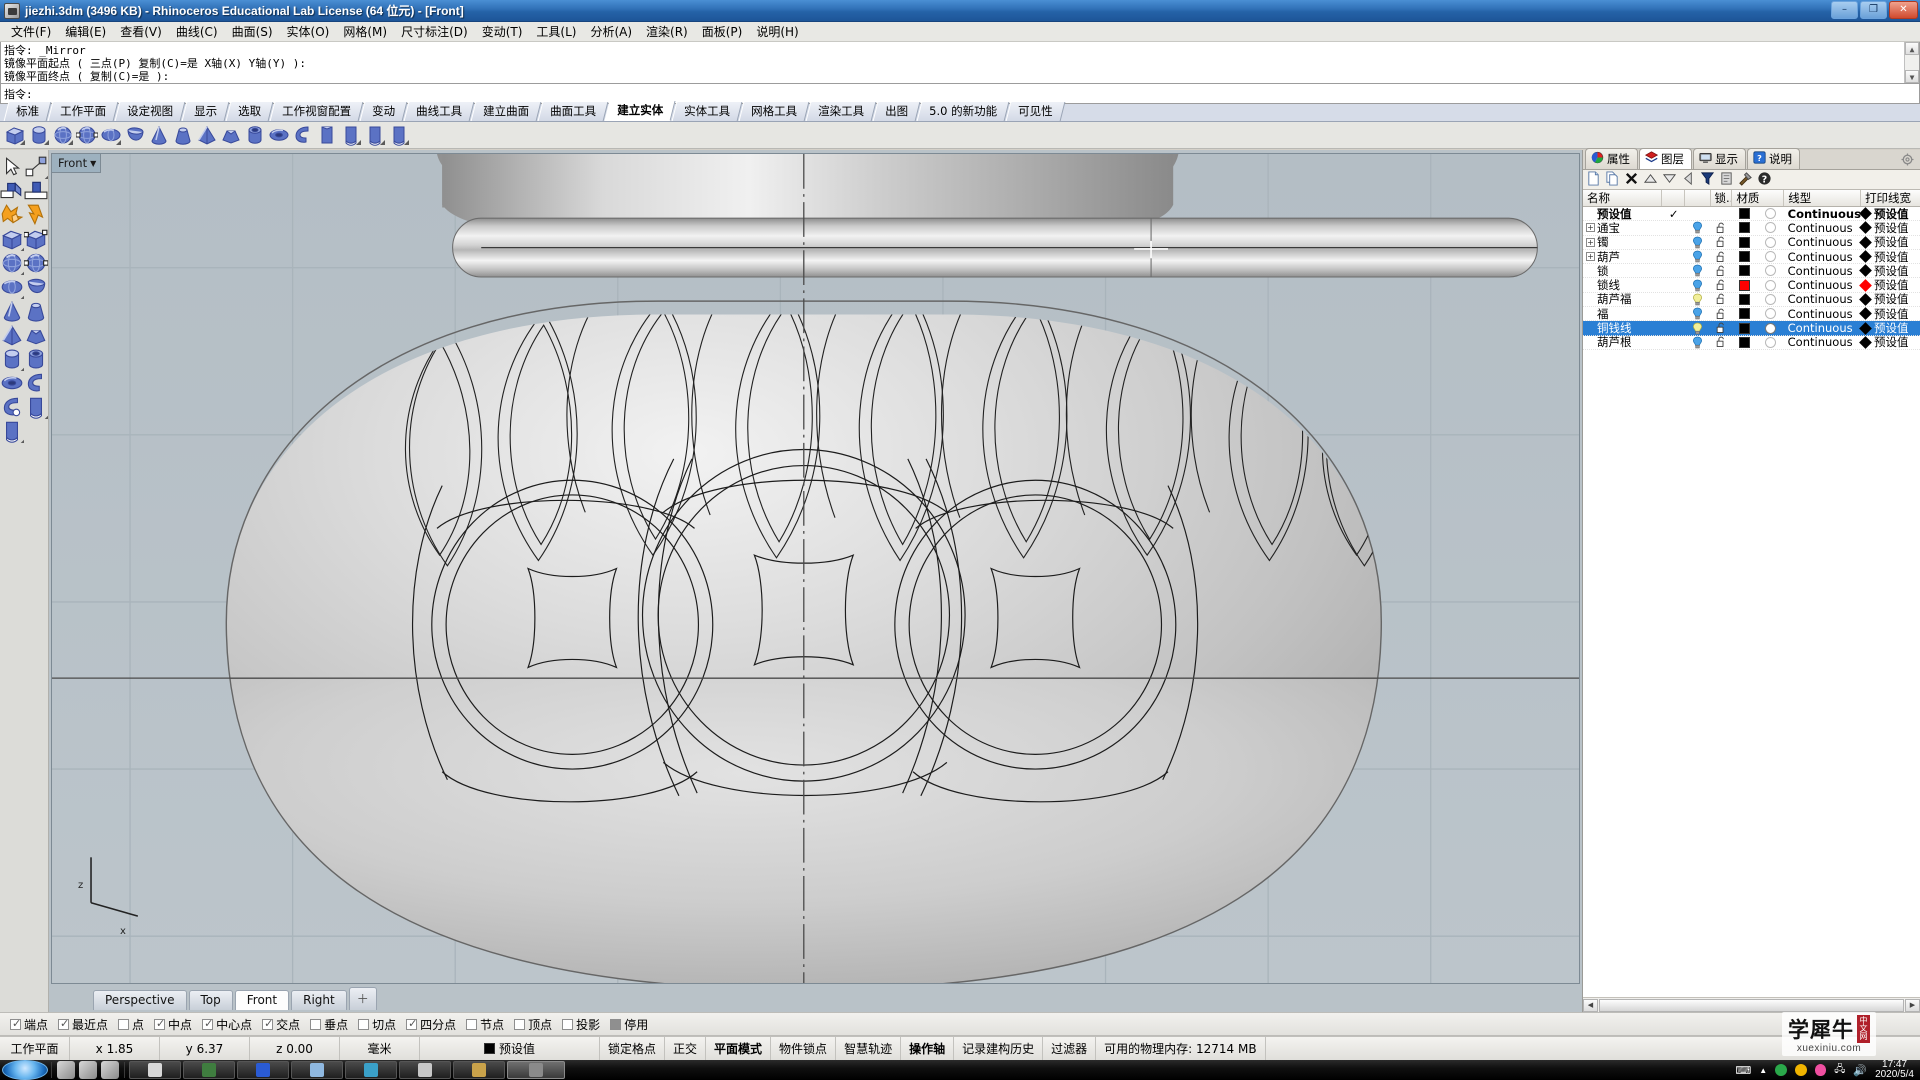 Image resolution: width=1920 pixels, height=1080 pixels. What do you see at coordinates (1823, 198) in the screenshot?
I see `column-header-linetype: 线型` at bounding box center [1823, 198].